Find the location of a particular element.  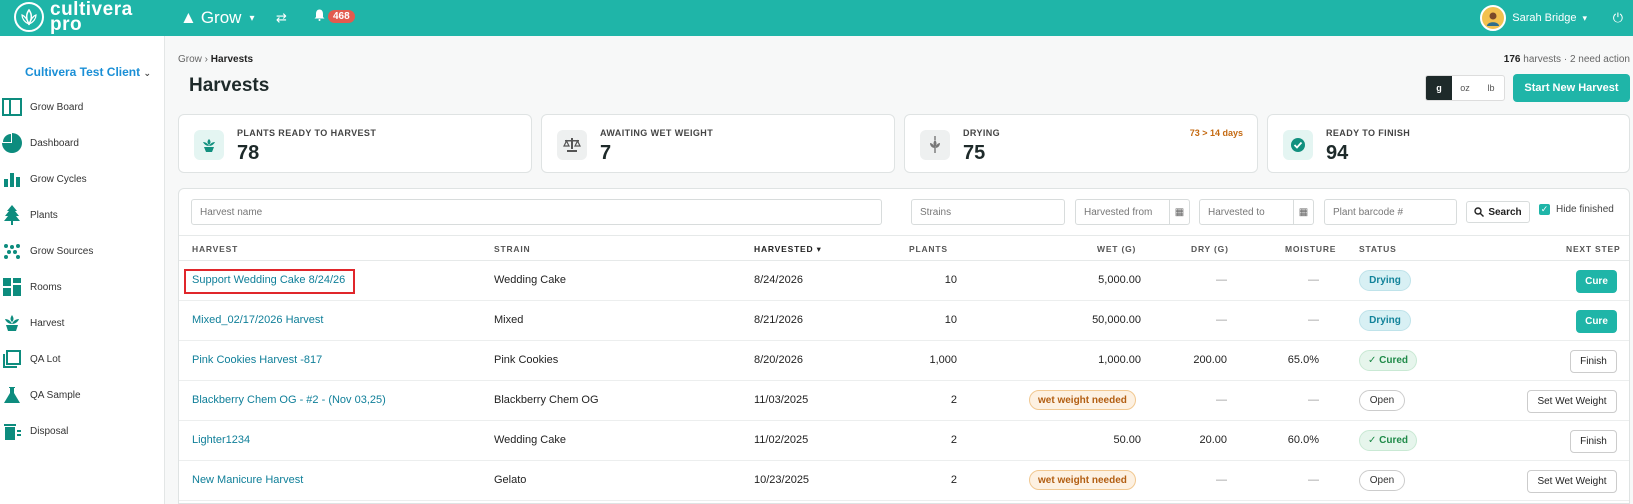

hanging-plant-icon is located at coordinates (935, 145).